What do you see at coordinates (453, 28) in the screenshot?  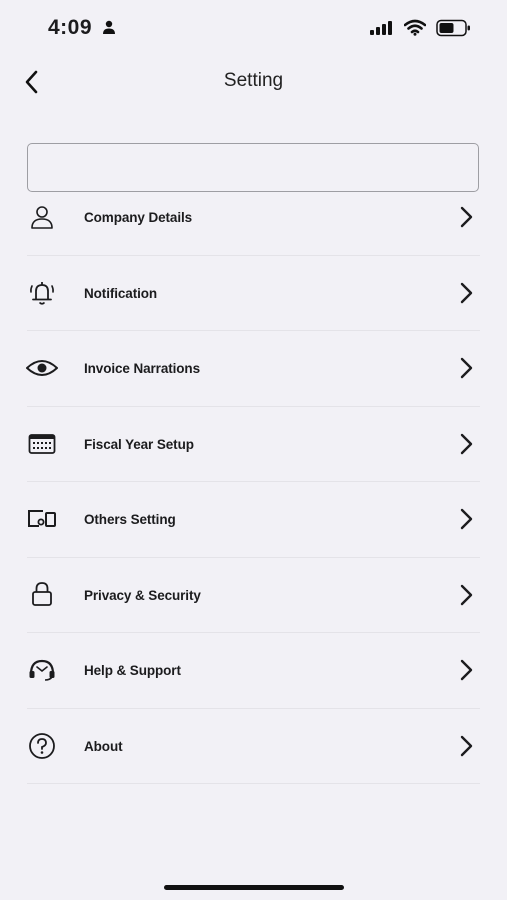 I see `battery-icon` at bounding box center [453, 28].